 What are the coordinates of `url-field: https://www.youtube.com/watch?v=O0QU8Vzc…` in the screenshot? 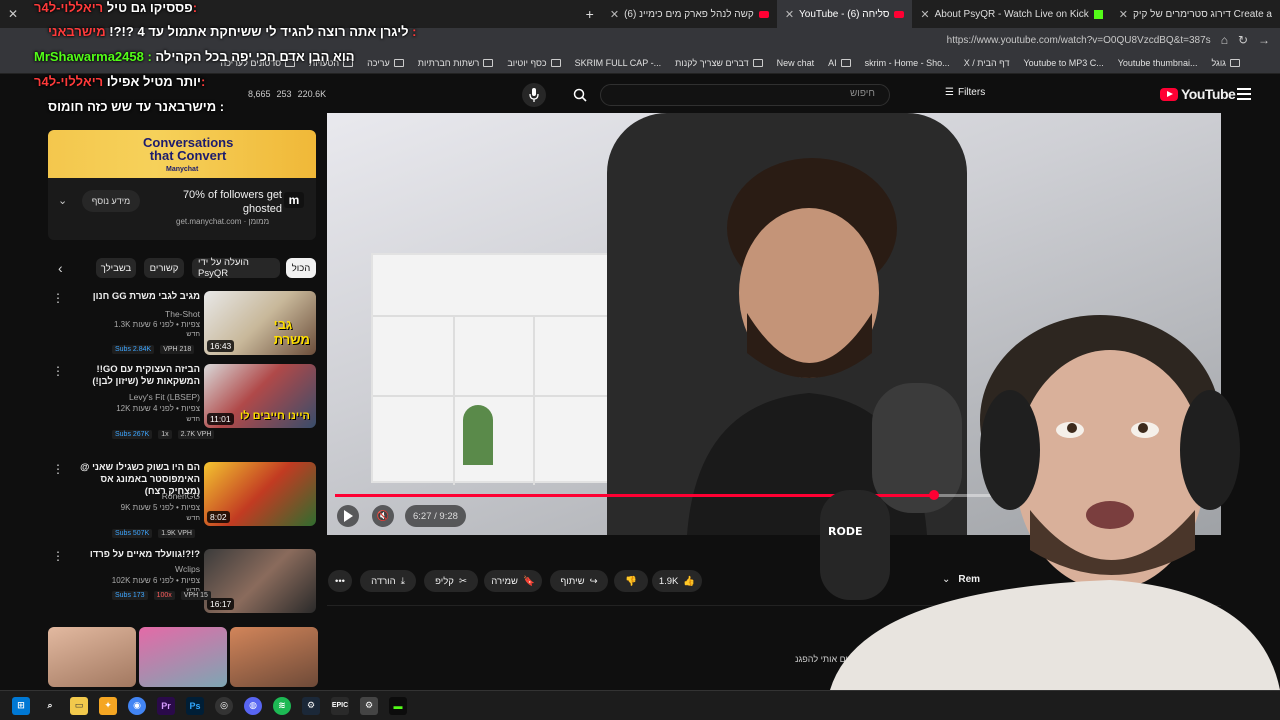 It's located at (1079, 40).